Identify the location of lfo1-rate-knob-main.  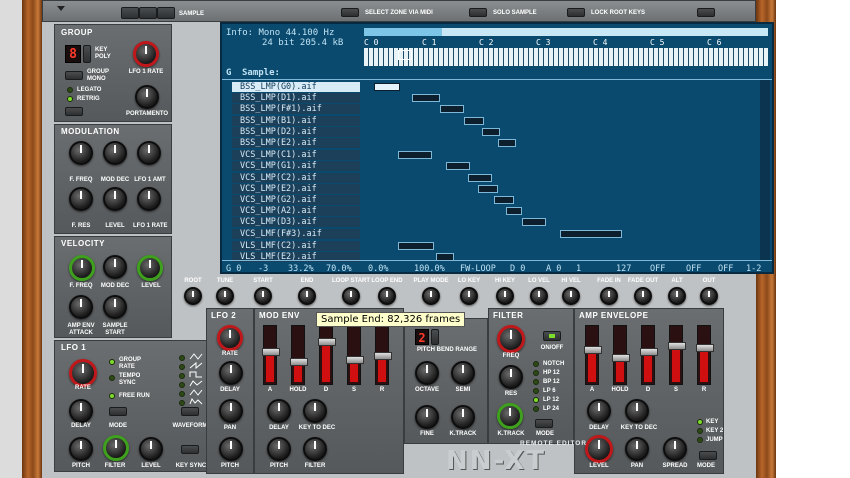
(83, 373).